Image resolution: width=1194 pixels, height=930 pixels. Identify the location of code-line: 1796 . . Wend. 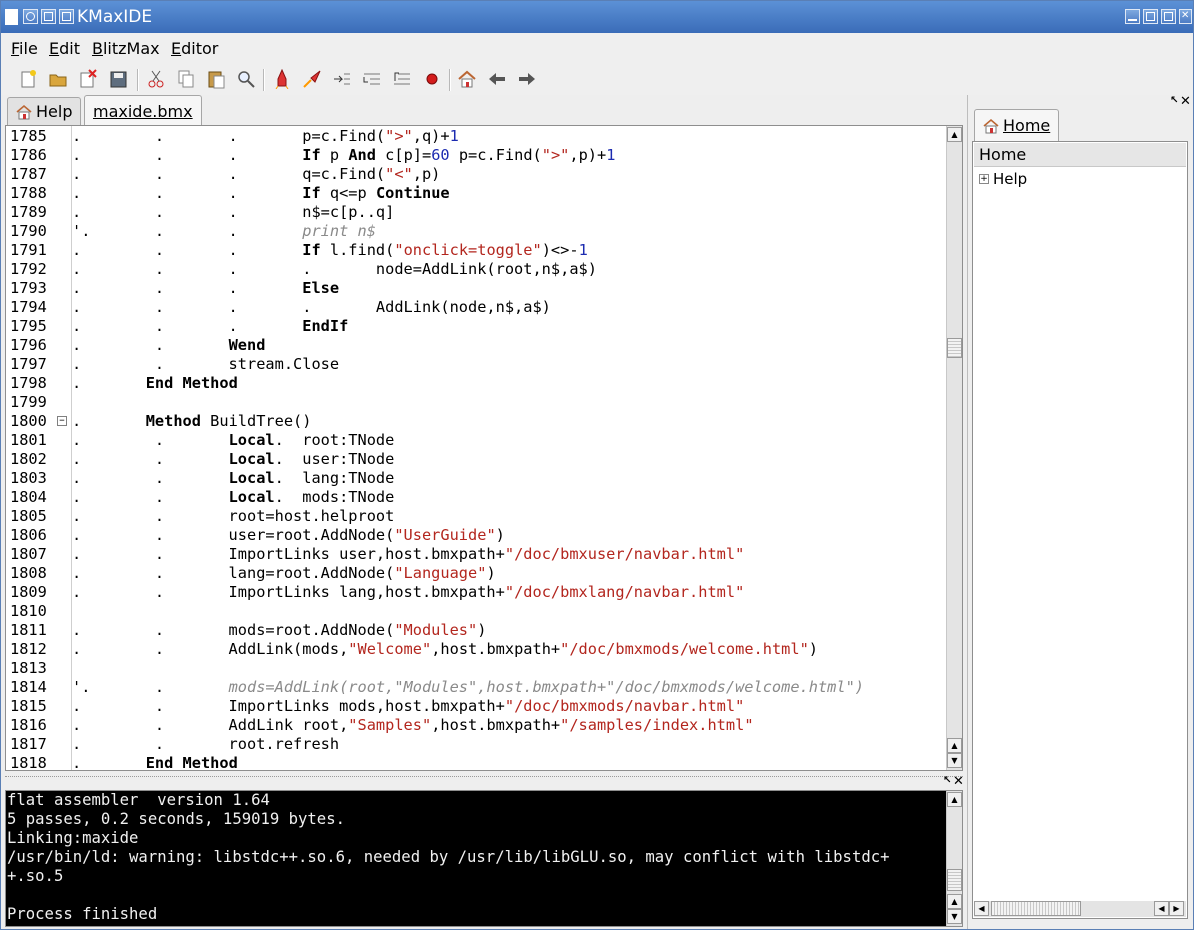
(476, 345).